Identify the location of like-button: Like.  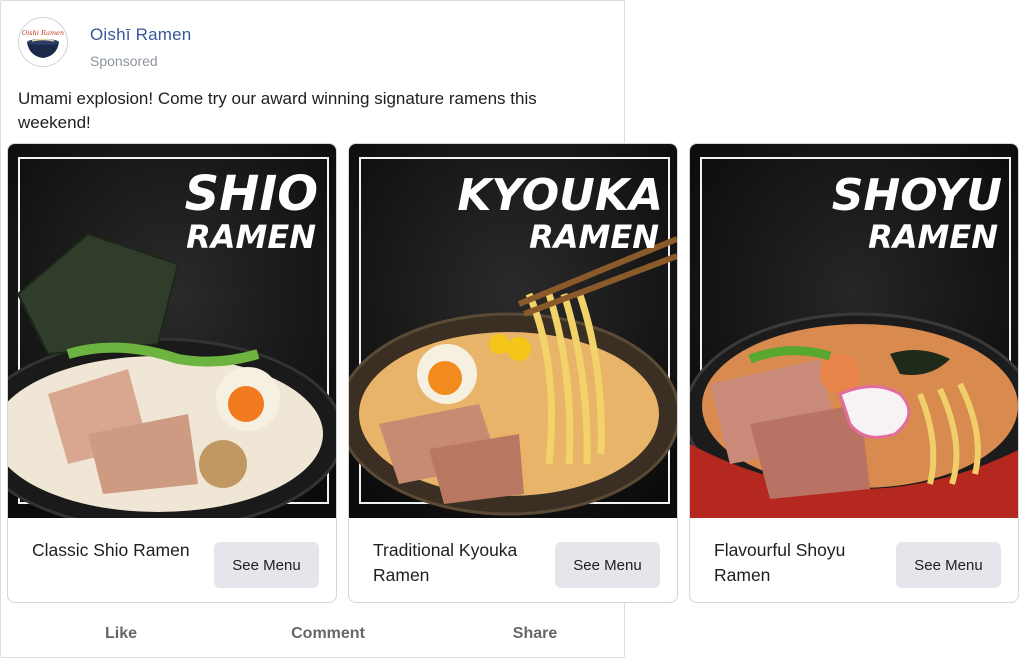
(121, 634).